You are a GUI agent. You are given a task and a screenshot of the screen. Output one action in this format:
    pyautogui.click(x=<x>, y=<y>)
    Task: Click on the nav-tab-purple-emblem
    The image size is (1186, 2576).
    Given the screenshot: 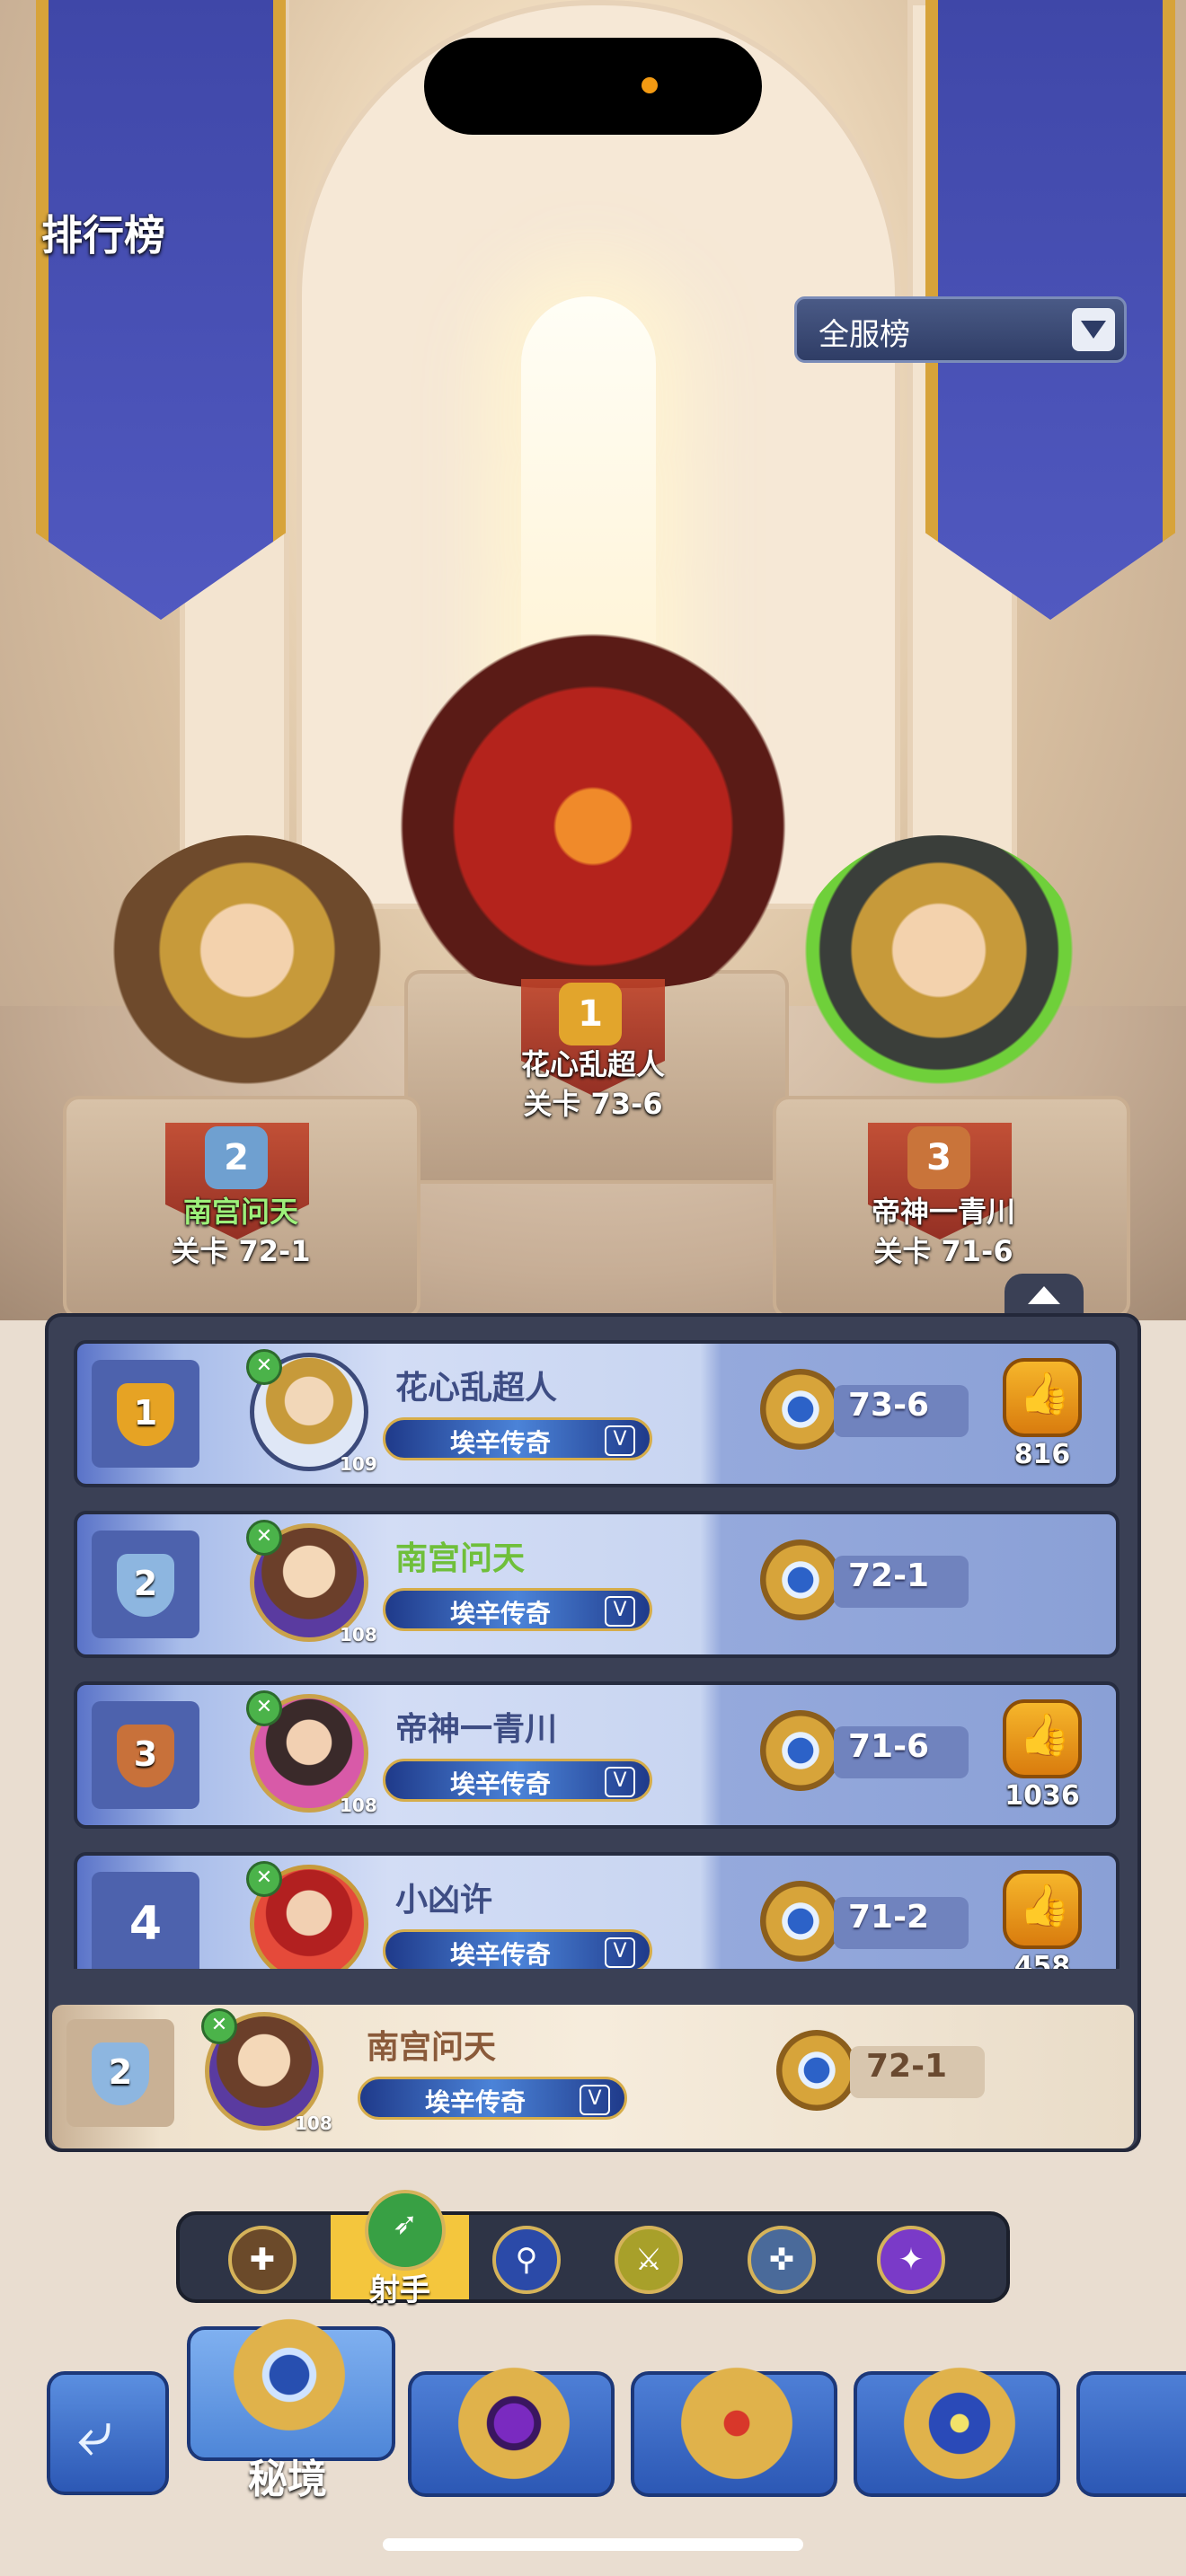 What is the action you would take?
    pyautogui.click(x=511, y=2428)
    